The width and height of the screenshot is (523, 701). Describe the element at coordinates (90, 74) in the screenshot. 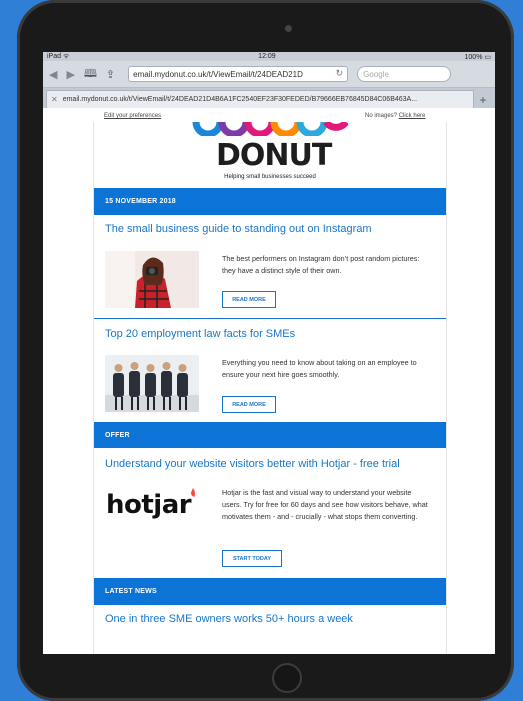

I see `bookmarks-icon: 🕮` at that location.